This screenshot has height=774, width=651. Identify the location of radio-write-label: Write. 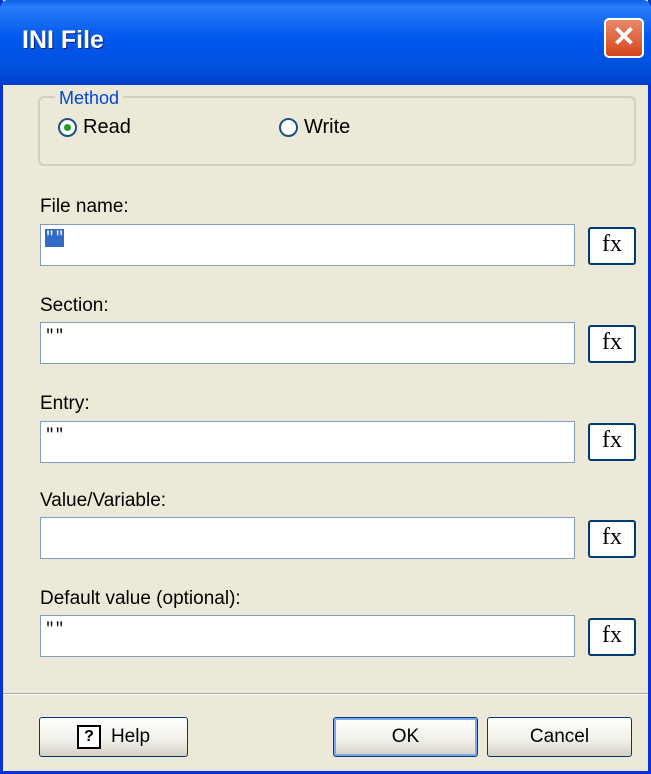
(327, 127).